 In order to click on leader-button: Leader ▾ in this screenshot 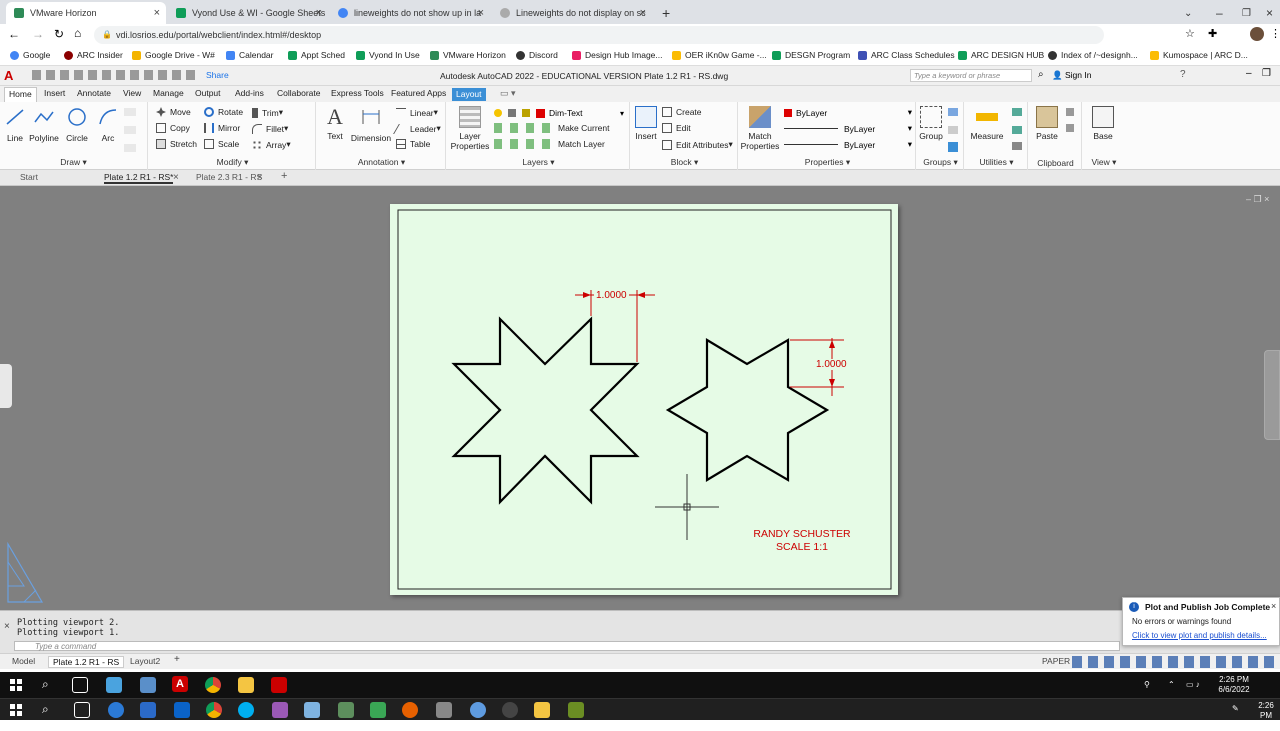, I will do `click(417, 128)`.